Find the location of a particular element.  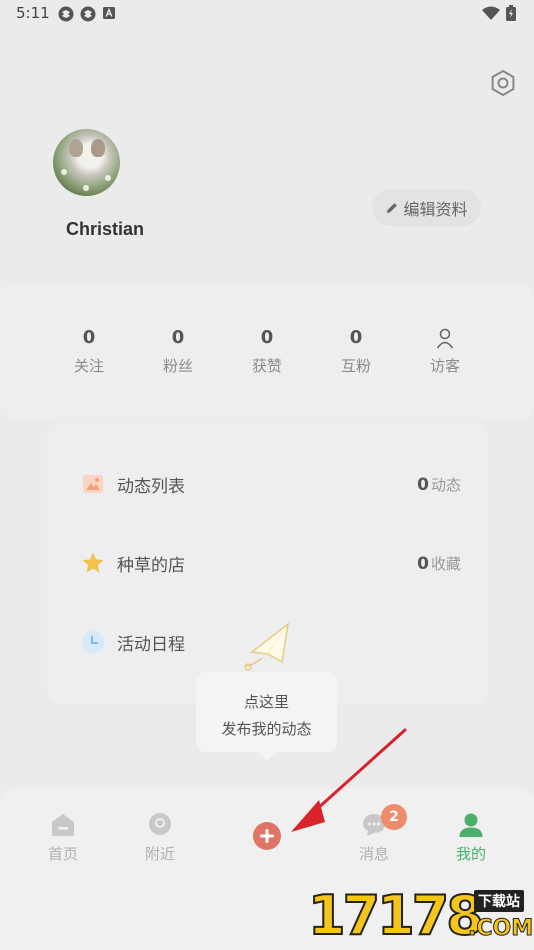

red-arrow-annotation is located at coordinates (349, 780).